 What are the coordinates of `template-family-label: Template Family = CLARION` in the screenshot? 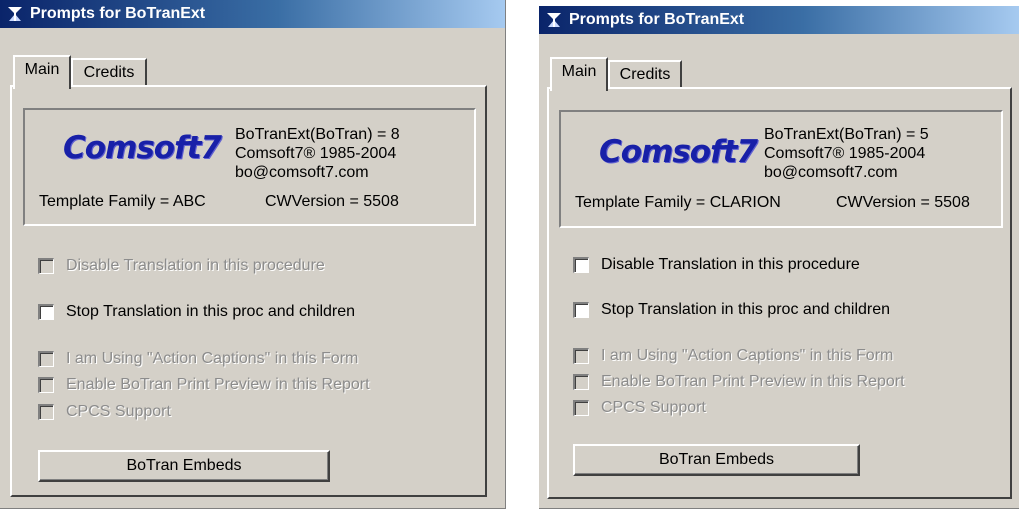 It's located at (678, 202).